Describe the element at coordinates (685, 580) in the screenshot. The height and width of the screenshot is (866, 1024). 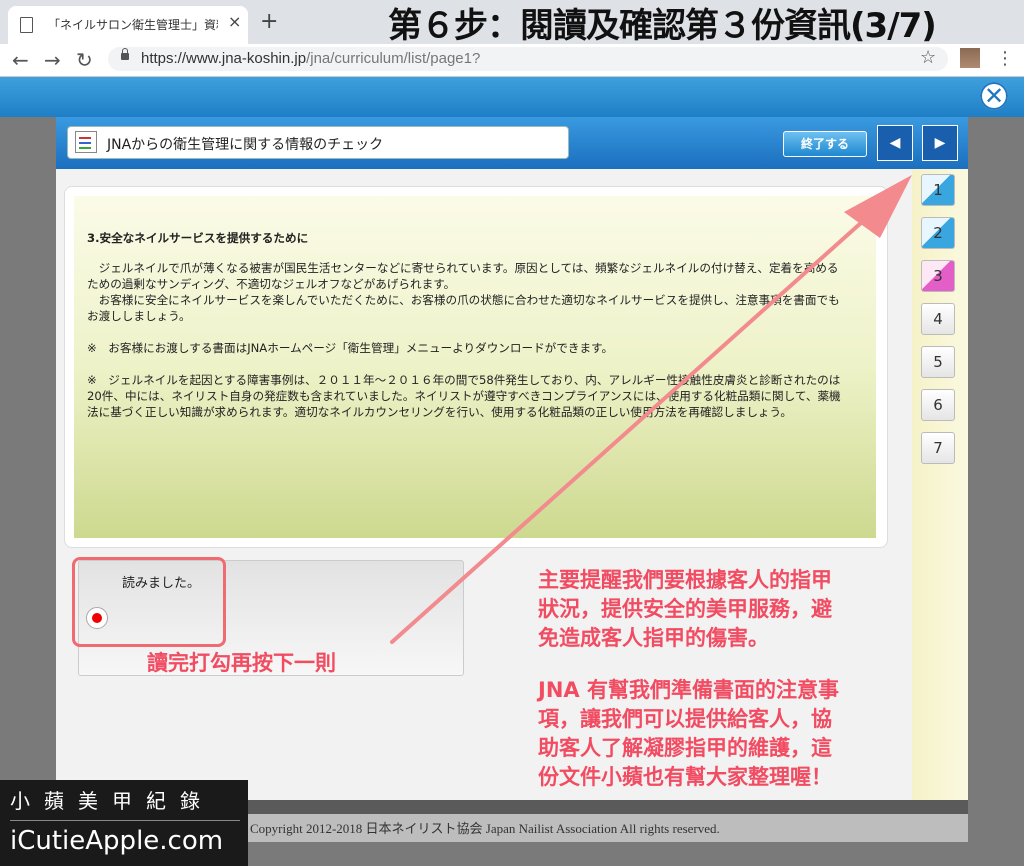
I see `annotation-line-1: 主要提醒我們要根據客人的指甲` at that location.